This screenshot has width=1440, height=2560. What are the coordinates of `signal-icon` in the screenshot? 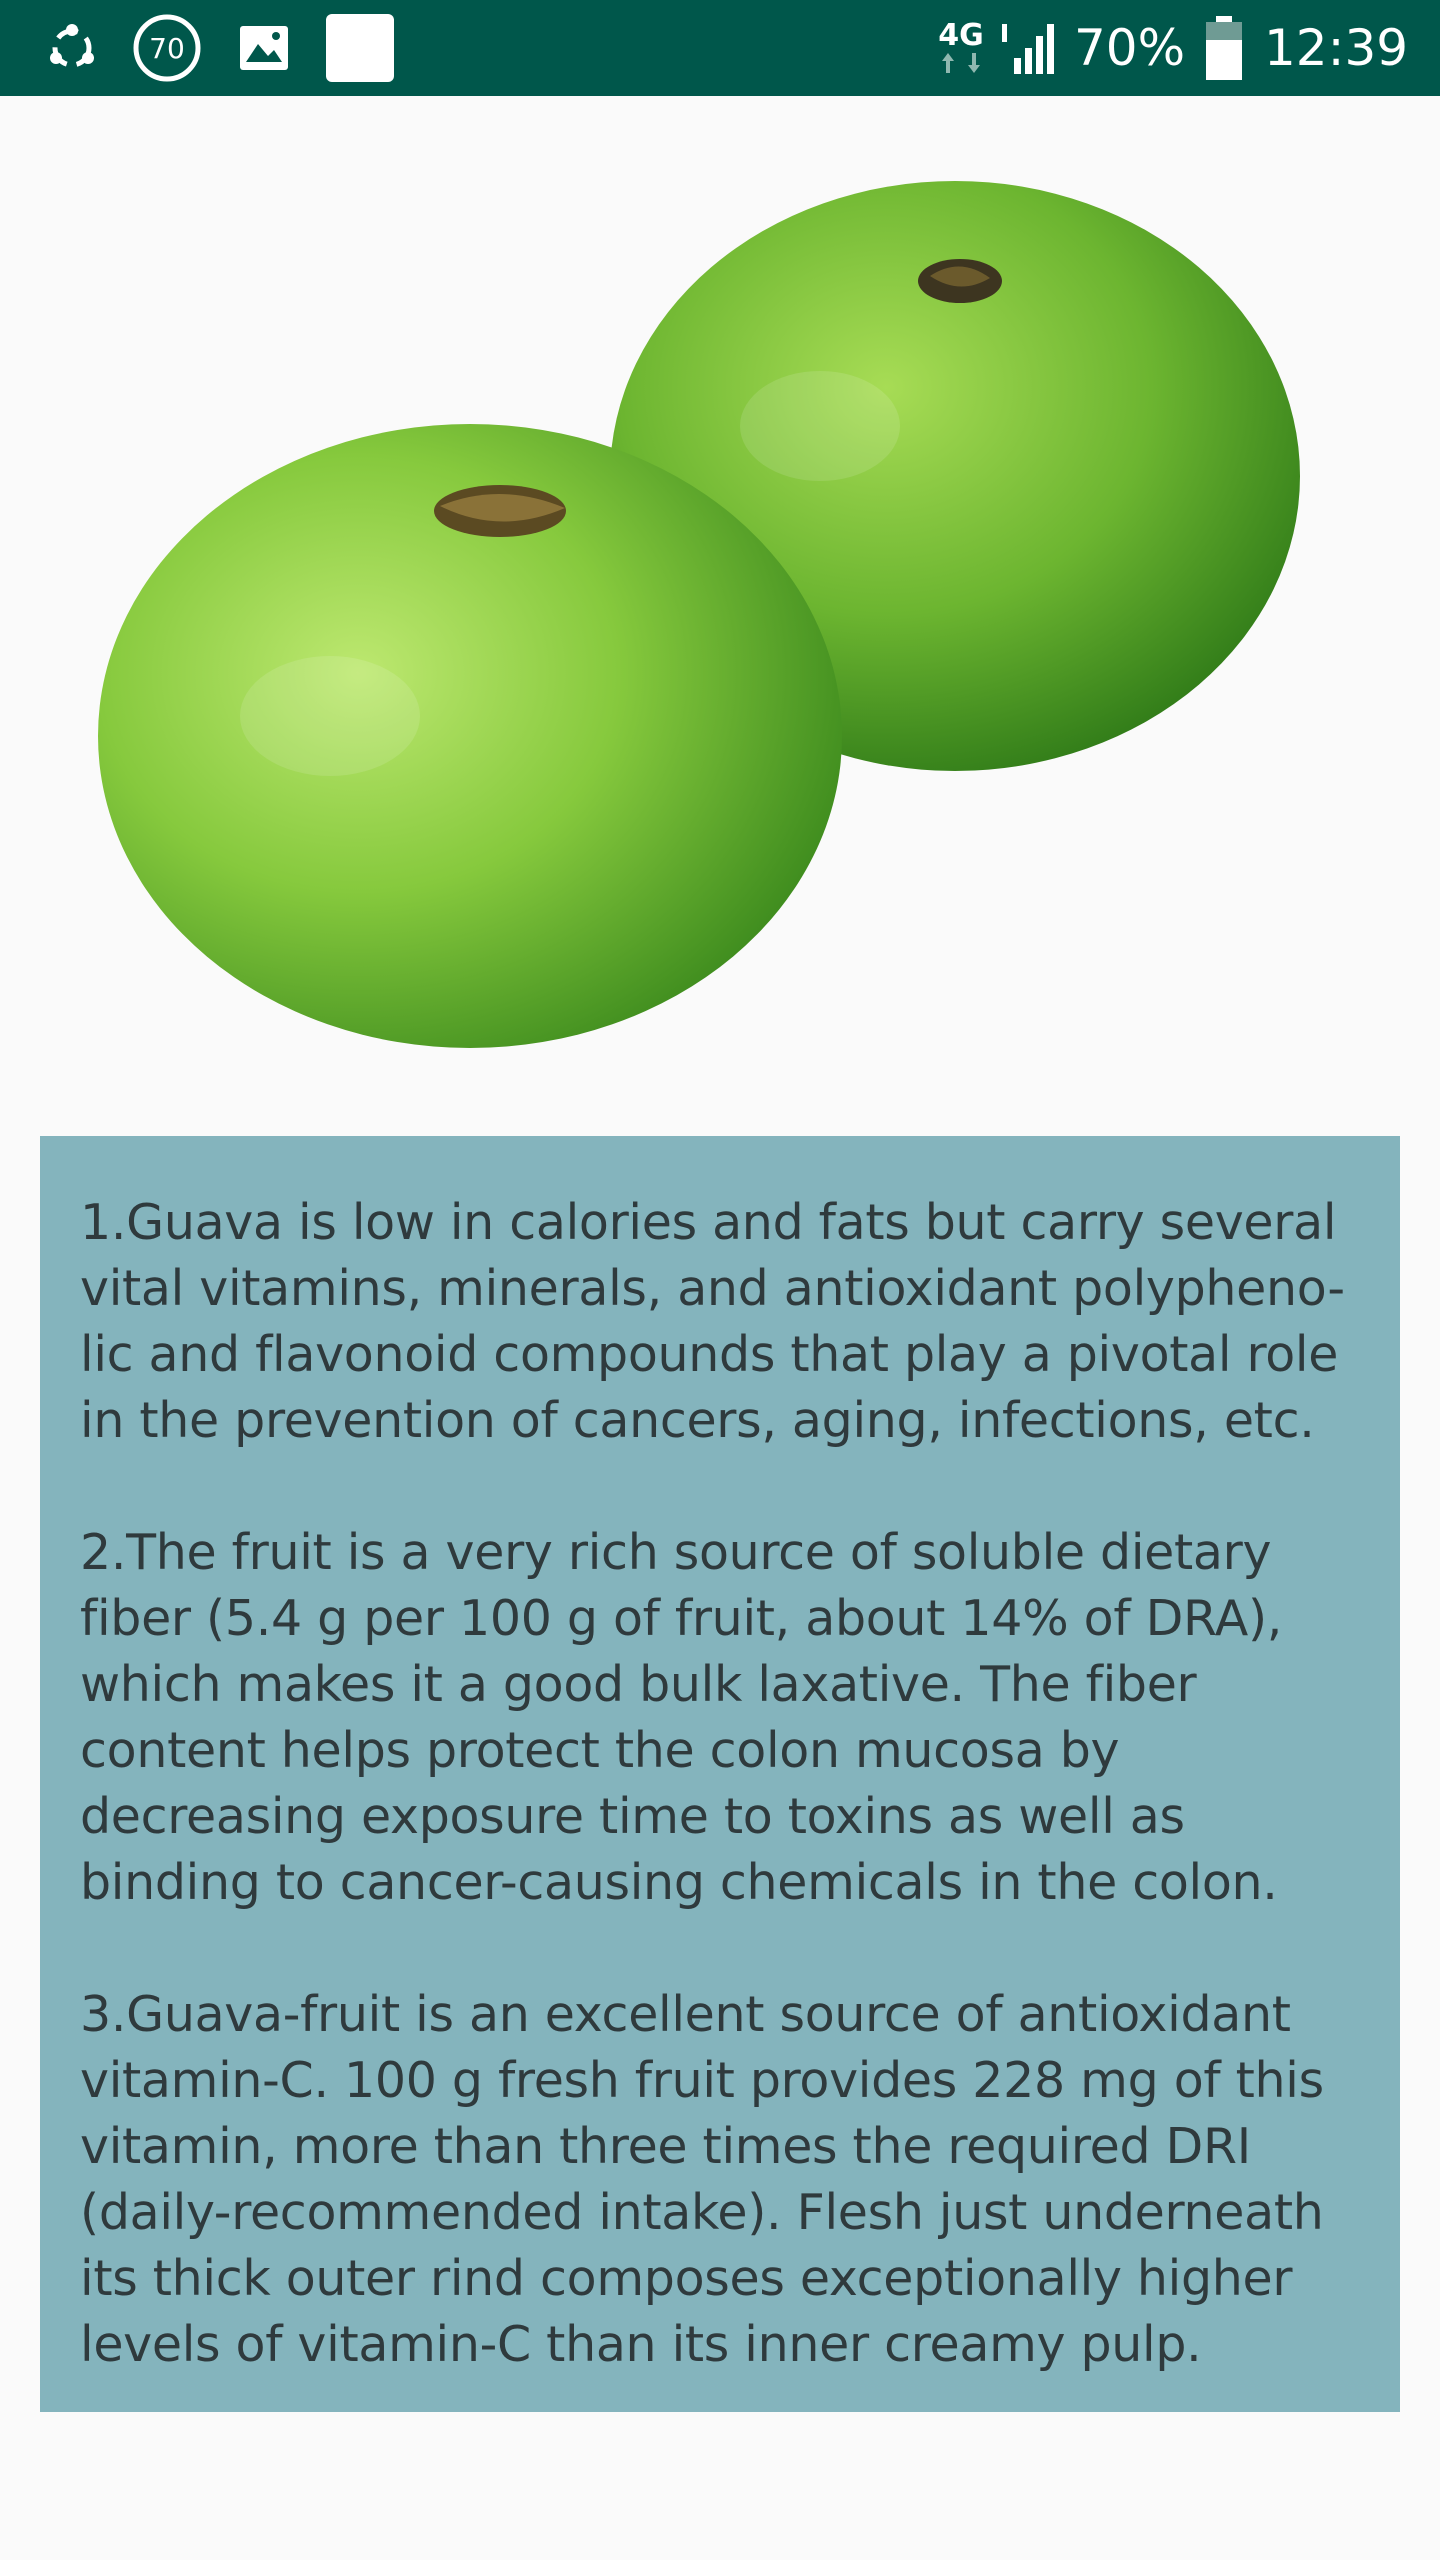 It's located at (1028, 48).